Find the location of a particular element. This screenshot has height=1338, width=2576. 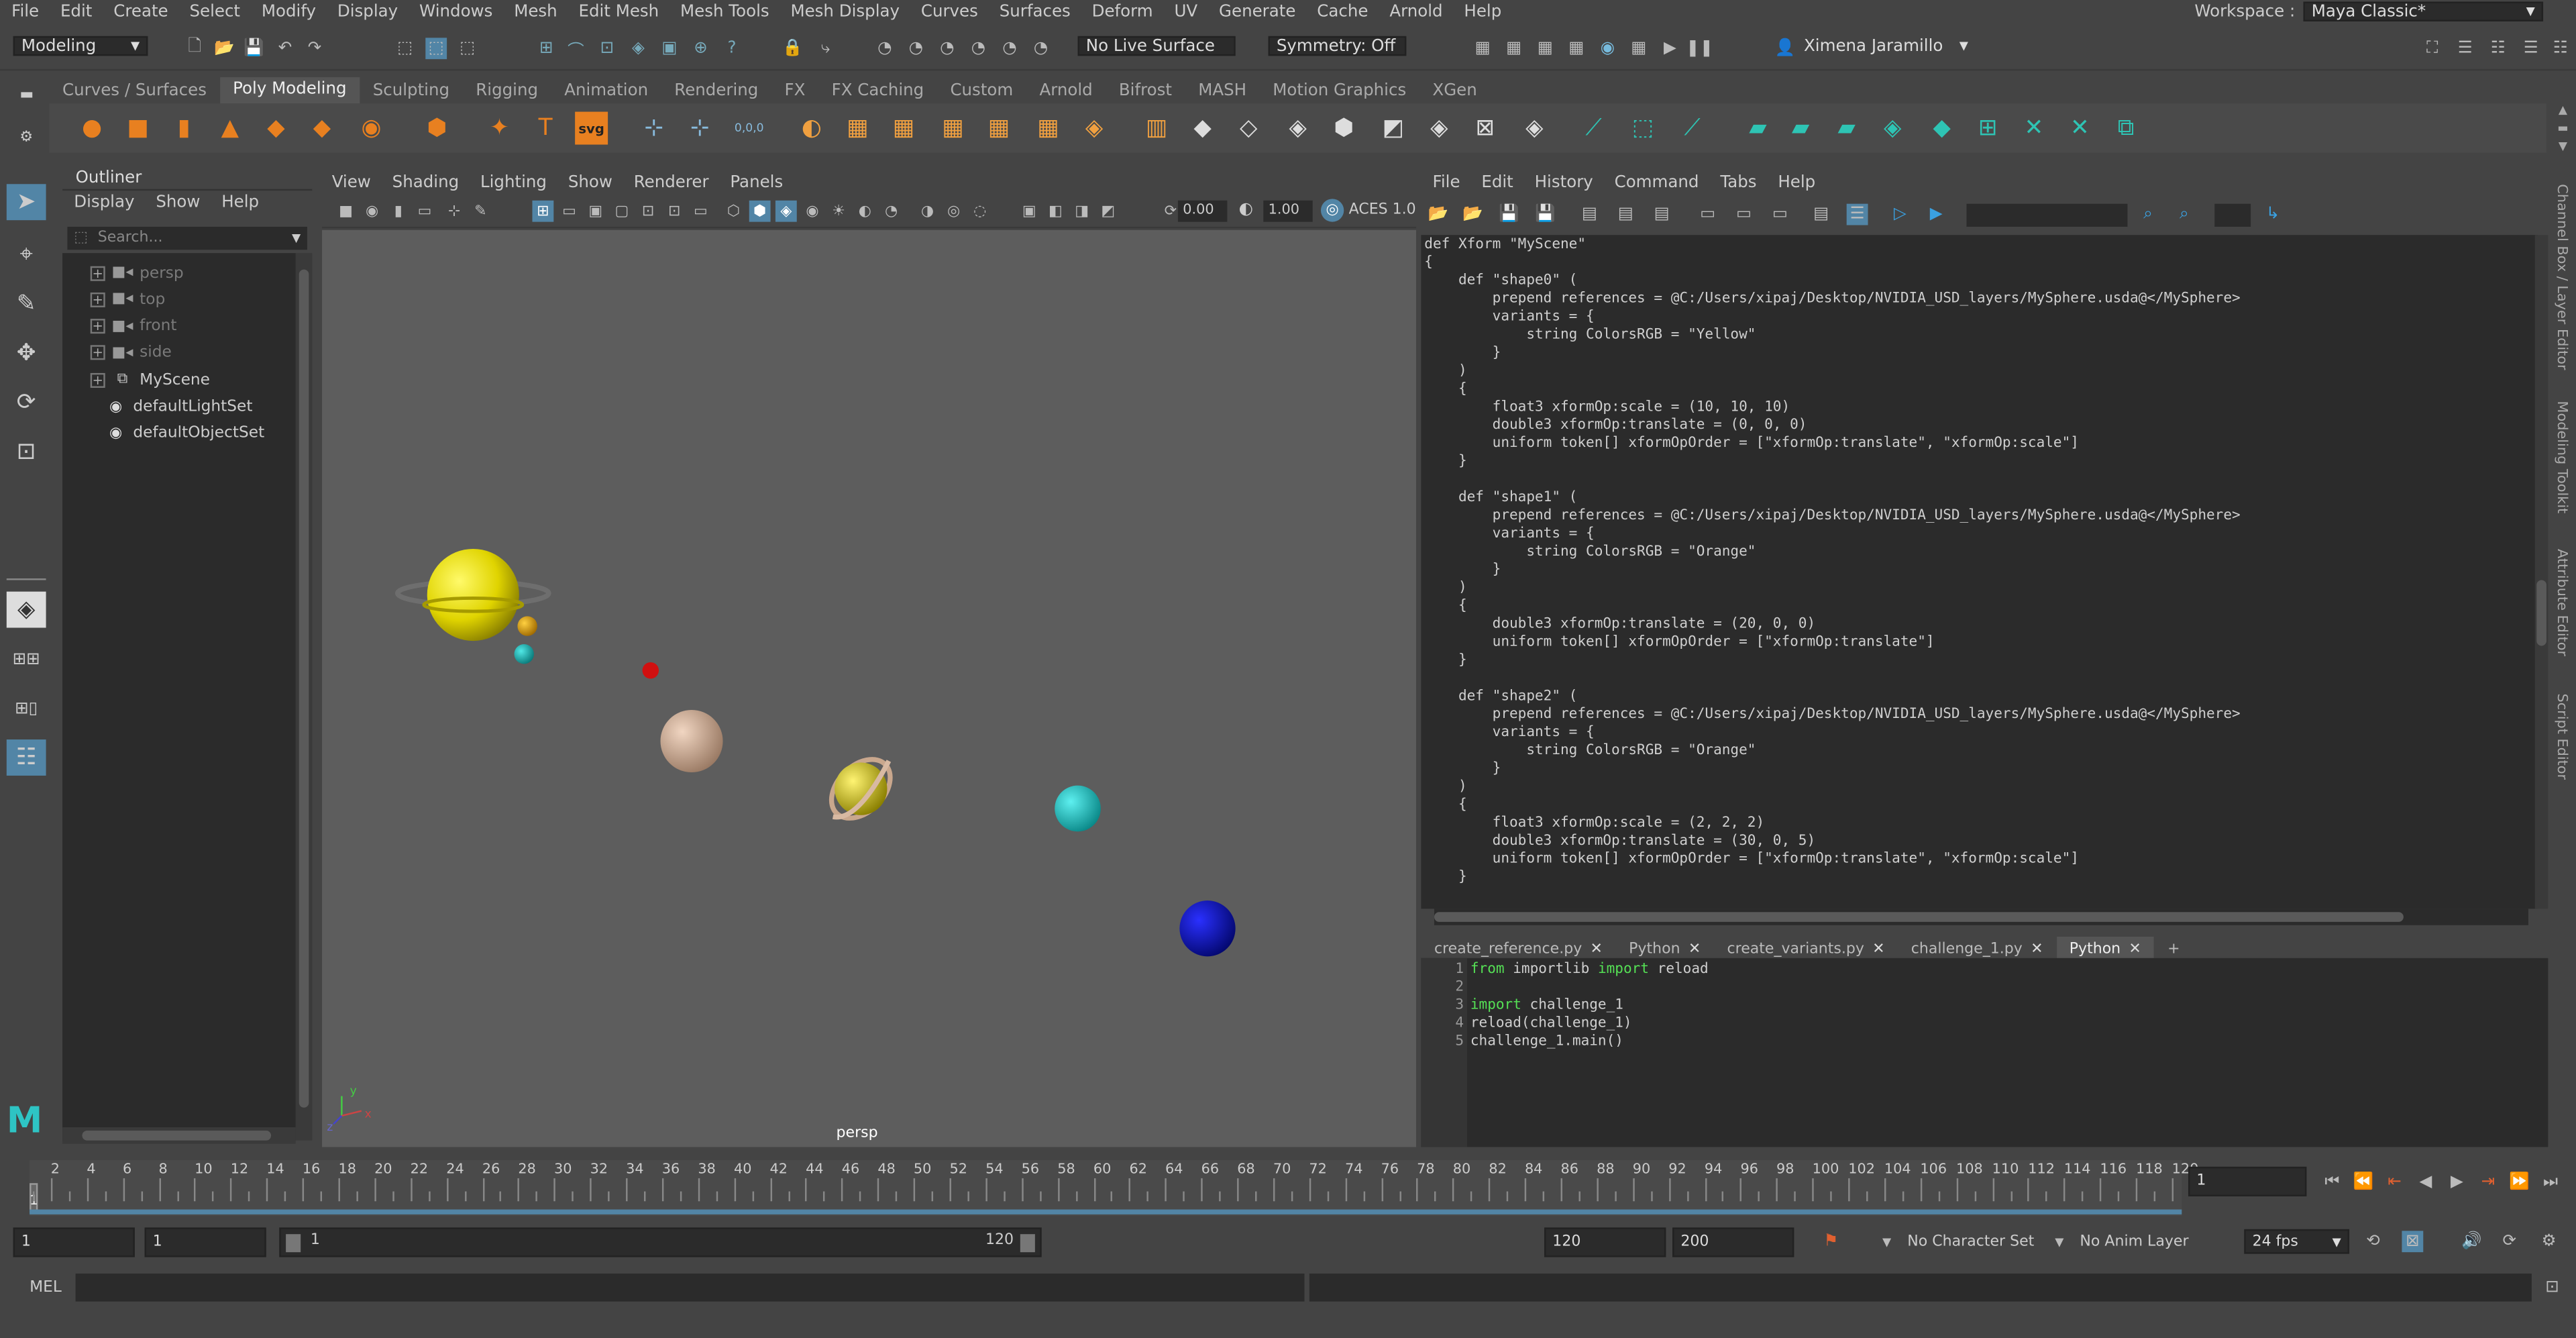

sun-sphere is located at coordinates (473, 594).